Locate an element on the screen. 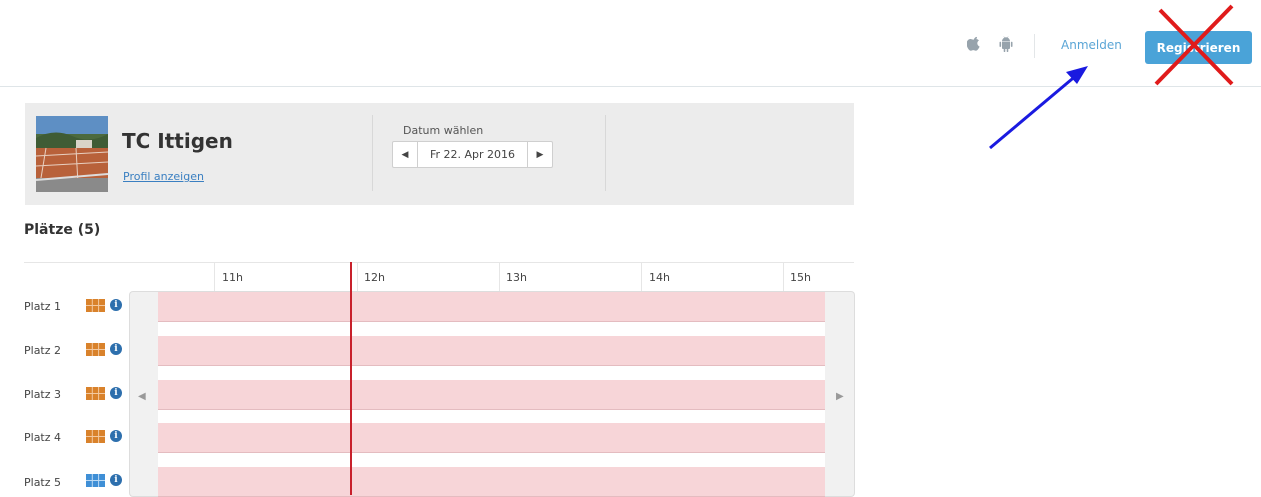  hour-label: 15h is located at coordinates (800, 277).